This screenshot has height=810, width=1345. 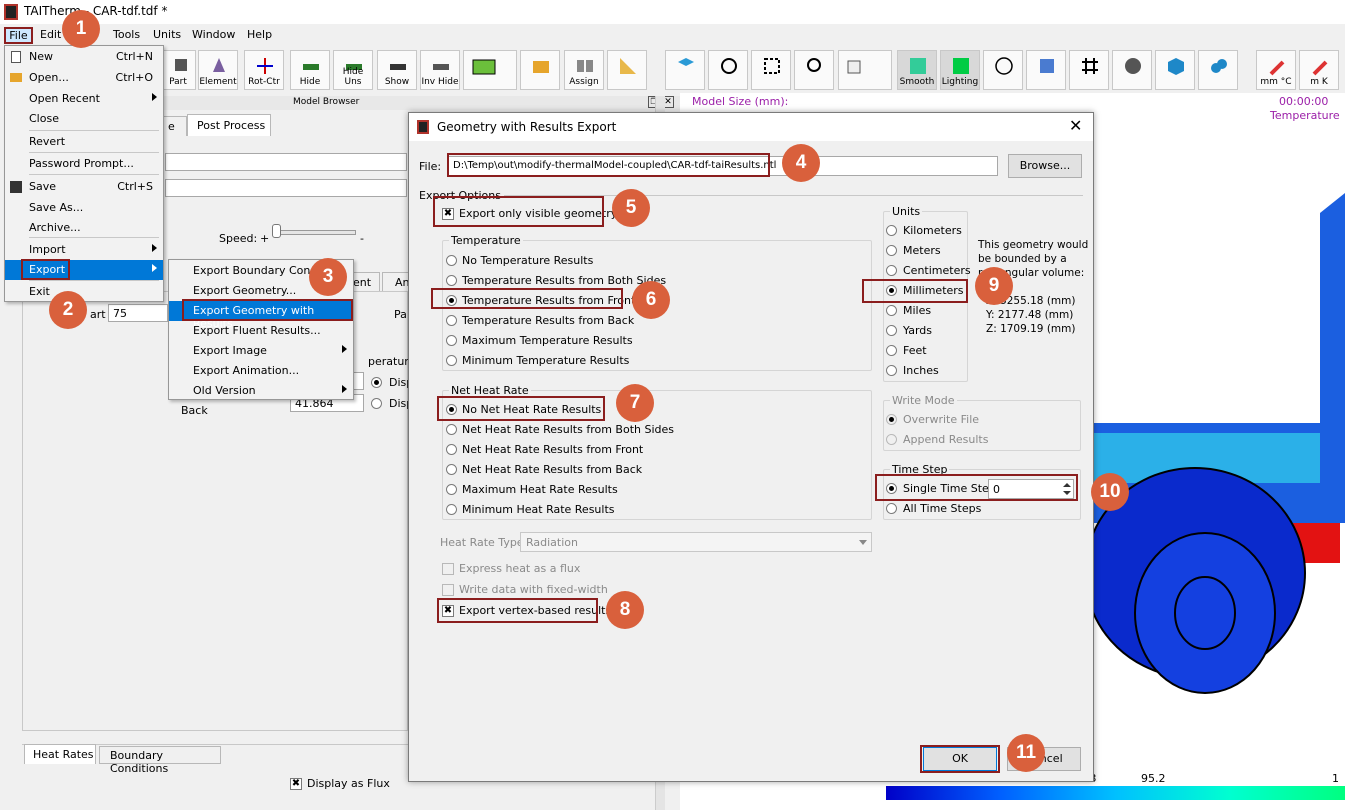 I want to click on toolbar-inv-hide-button: Inv Hide, so click(x=440, y=70).